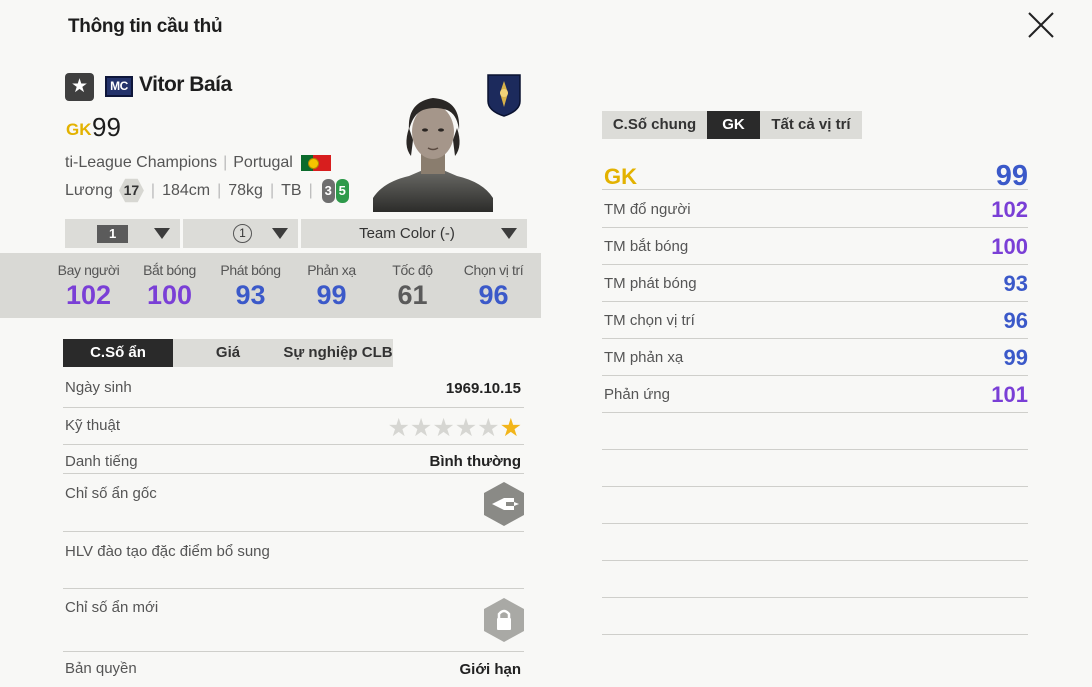 The image size is (1092, 687). What do you see at coordinates (504, 95) in the screenshot?
I see `icon-season-emblem` at bounding box center [504, 95].